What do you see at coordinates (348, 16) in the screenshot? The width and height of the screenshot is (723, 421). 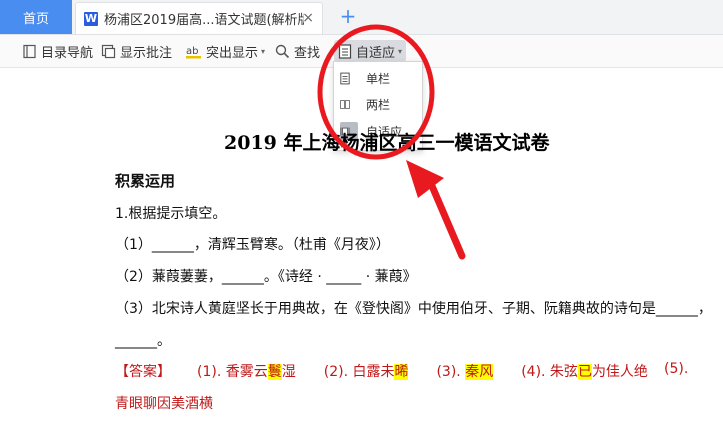 I see `new-tab-button: +` at bounding box center [348, 16].